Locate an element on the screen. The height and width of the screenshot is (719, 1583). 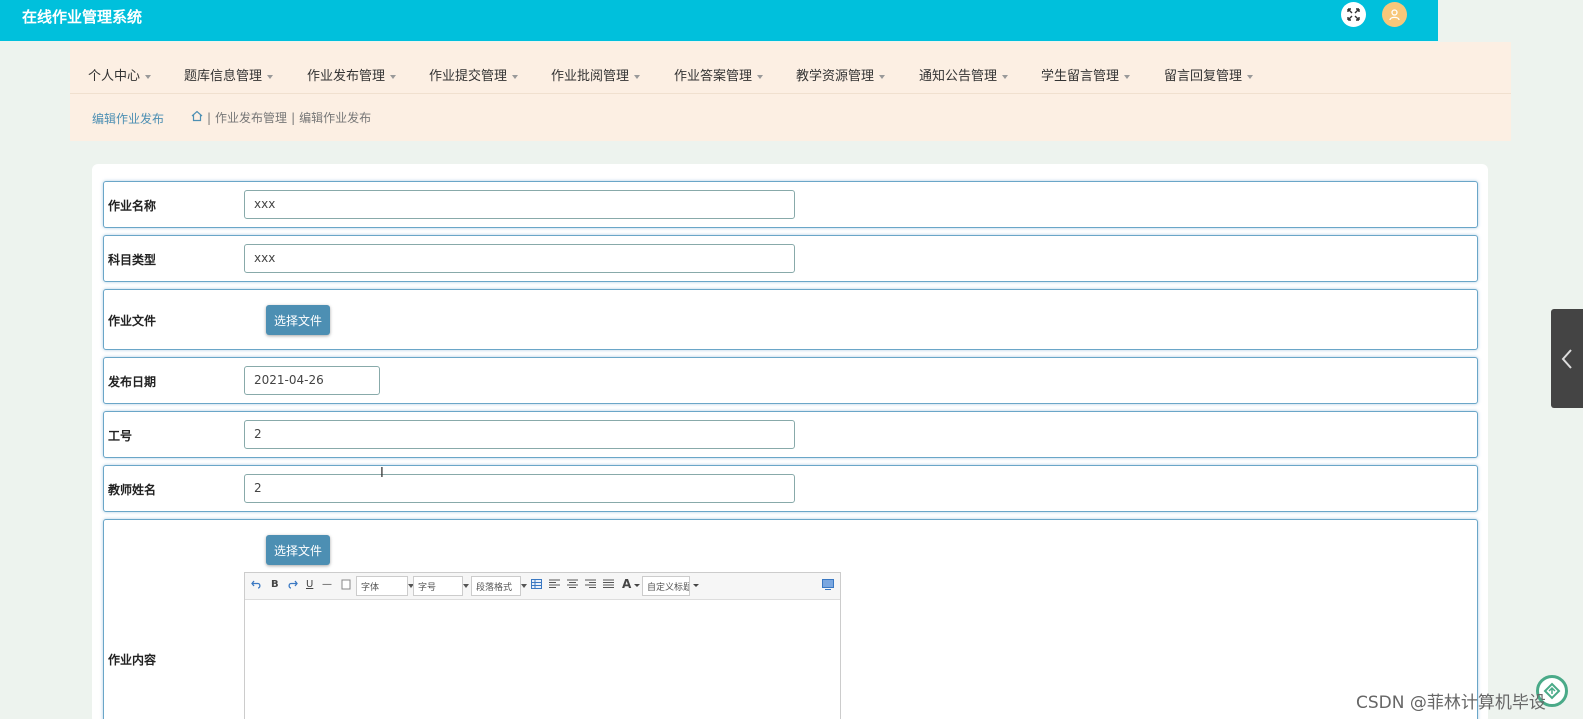
chevron-left-icon is located at coordinates (1566, 358).